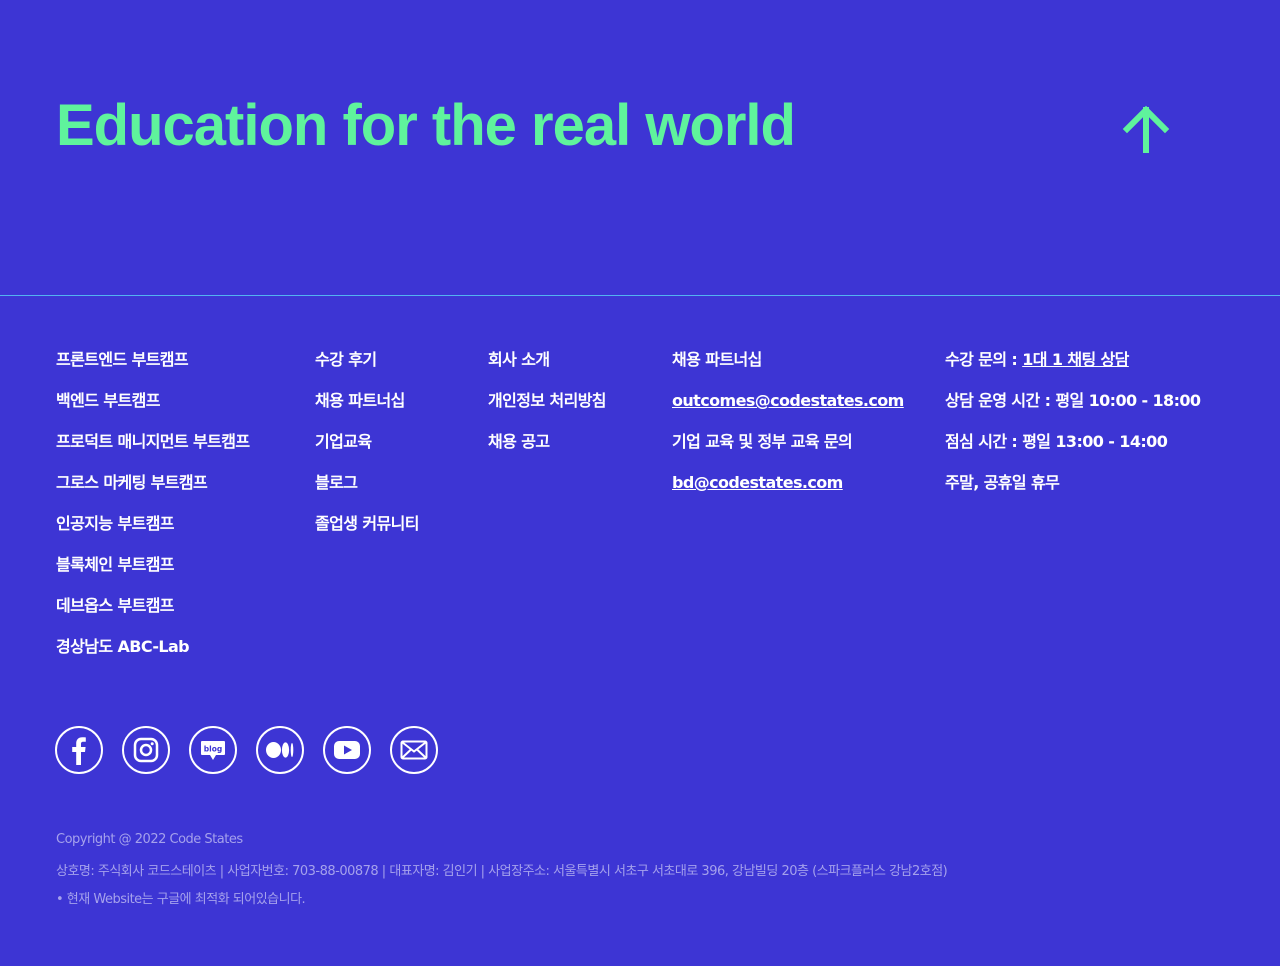 The image size is (1280, 966). I want to click on mail-link, so click(414, 750).